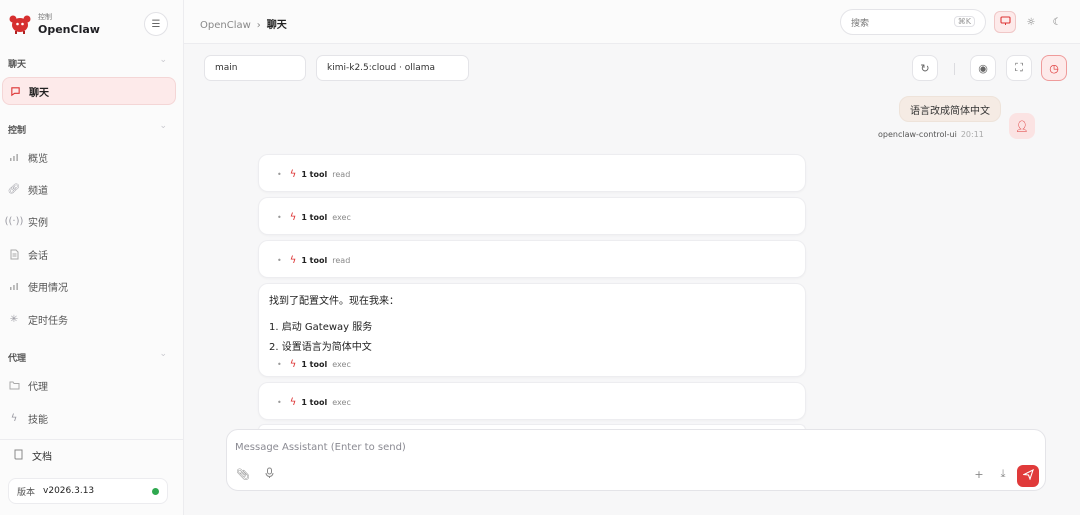 The height and width of the screenshot is (515, 1080). What do you see at coordinates (1028, 476) in the screenshot?
I see `send-button` at bounding box center [1028, 476].